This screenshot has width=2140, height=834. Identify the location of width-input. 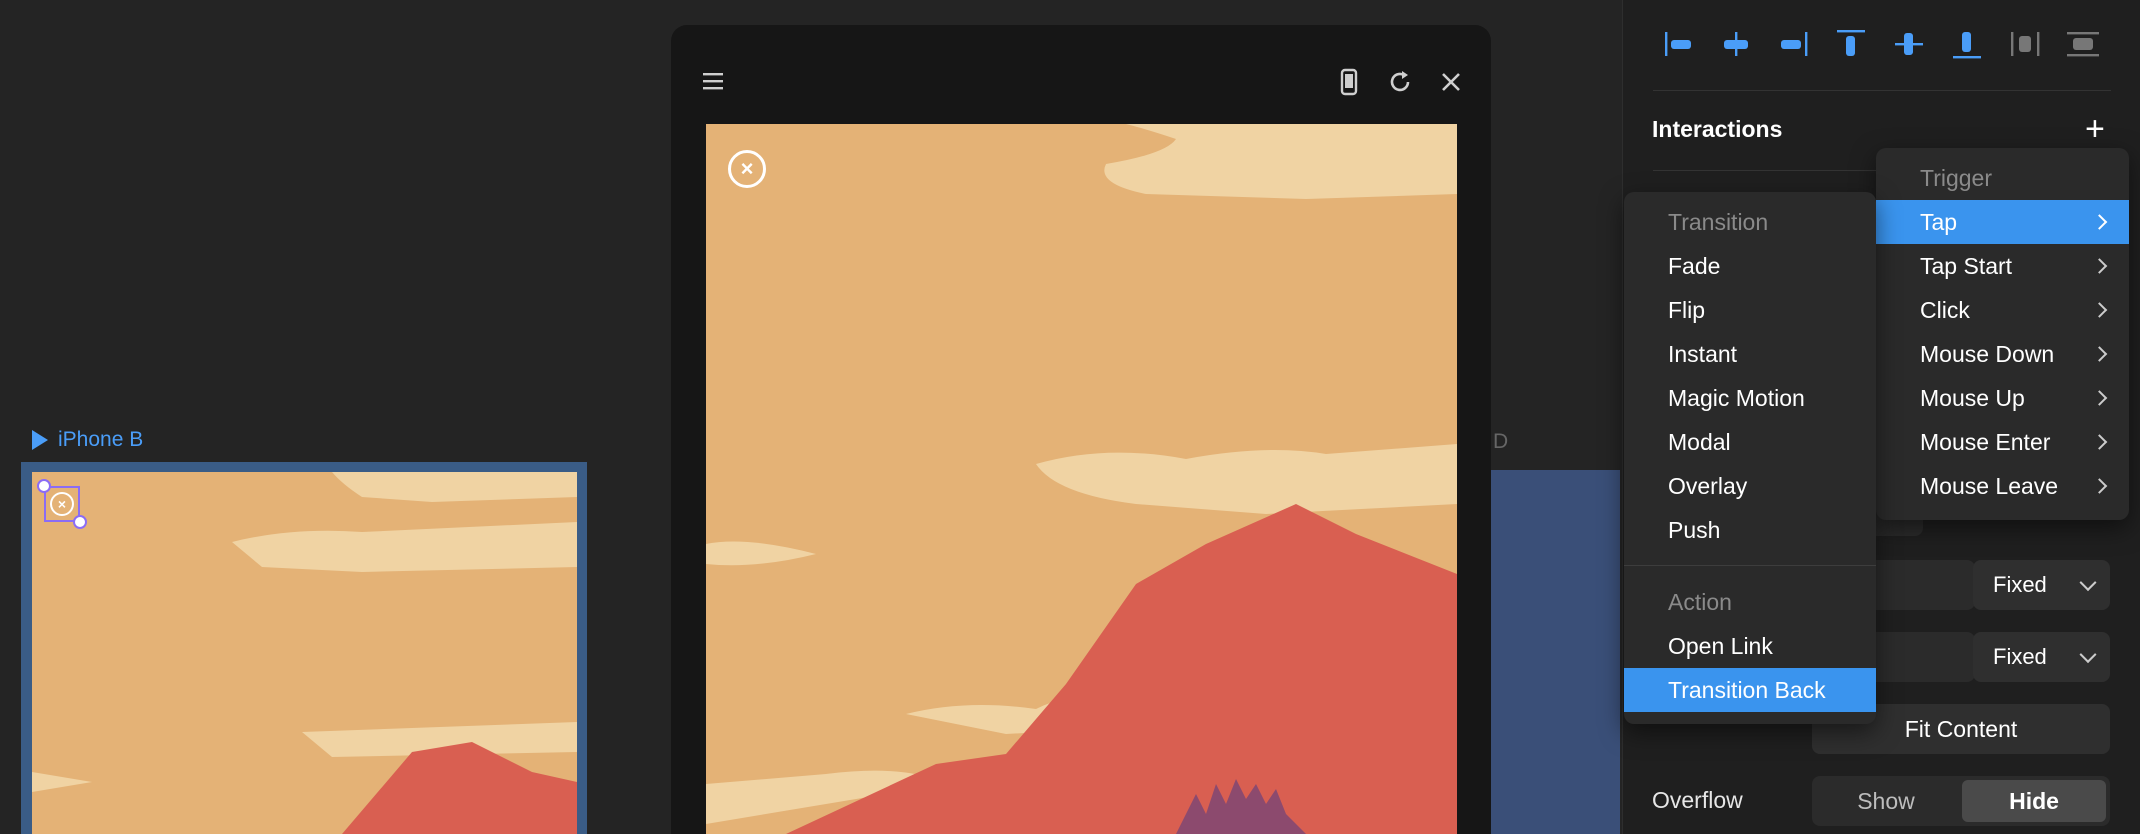
(1919, 585).